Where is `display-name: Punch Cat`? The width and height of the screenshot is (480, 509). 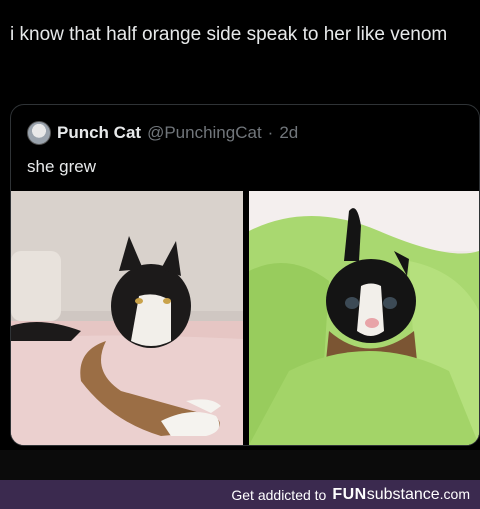 display-name: Punch Cat is located at coordinates (99, 133).